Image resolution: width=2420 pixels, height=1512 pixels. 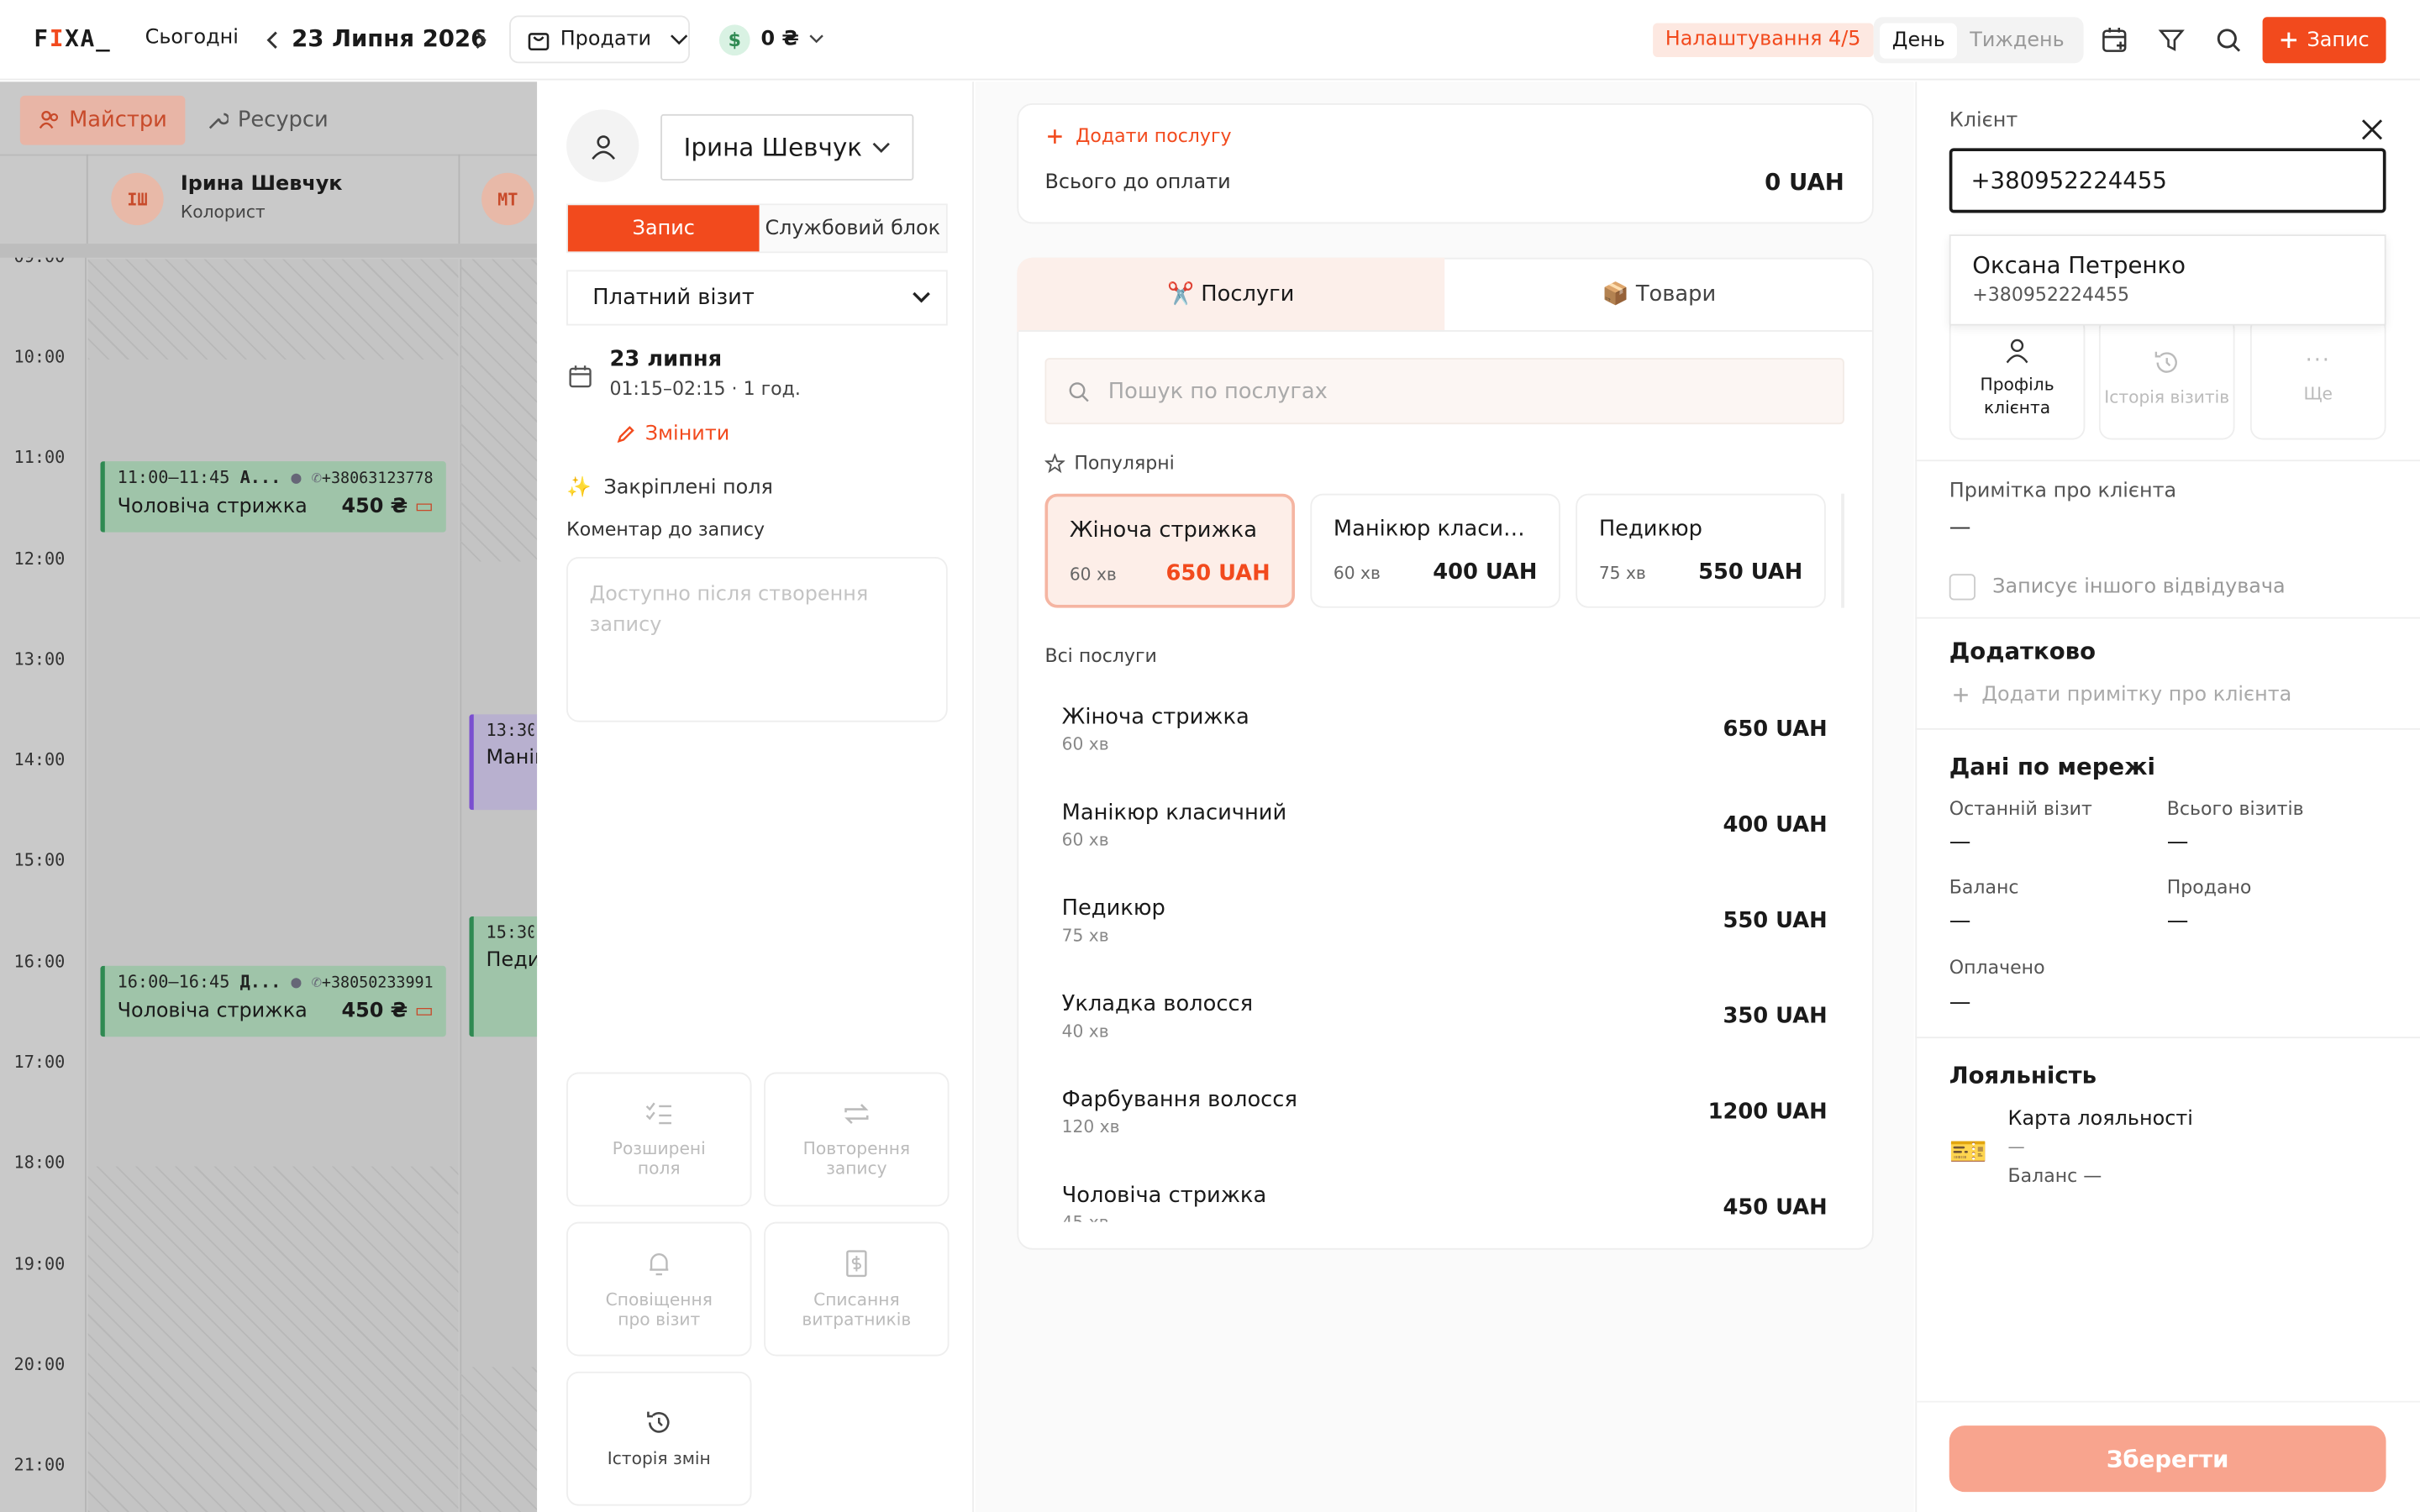 What do you see at coordinates (734, 40) in the screenshot?
I see `dollar-icon: $` at bounding box center [734, 40].